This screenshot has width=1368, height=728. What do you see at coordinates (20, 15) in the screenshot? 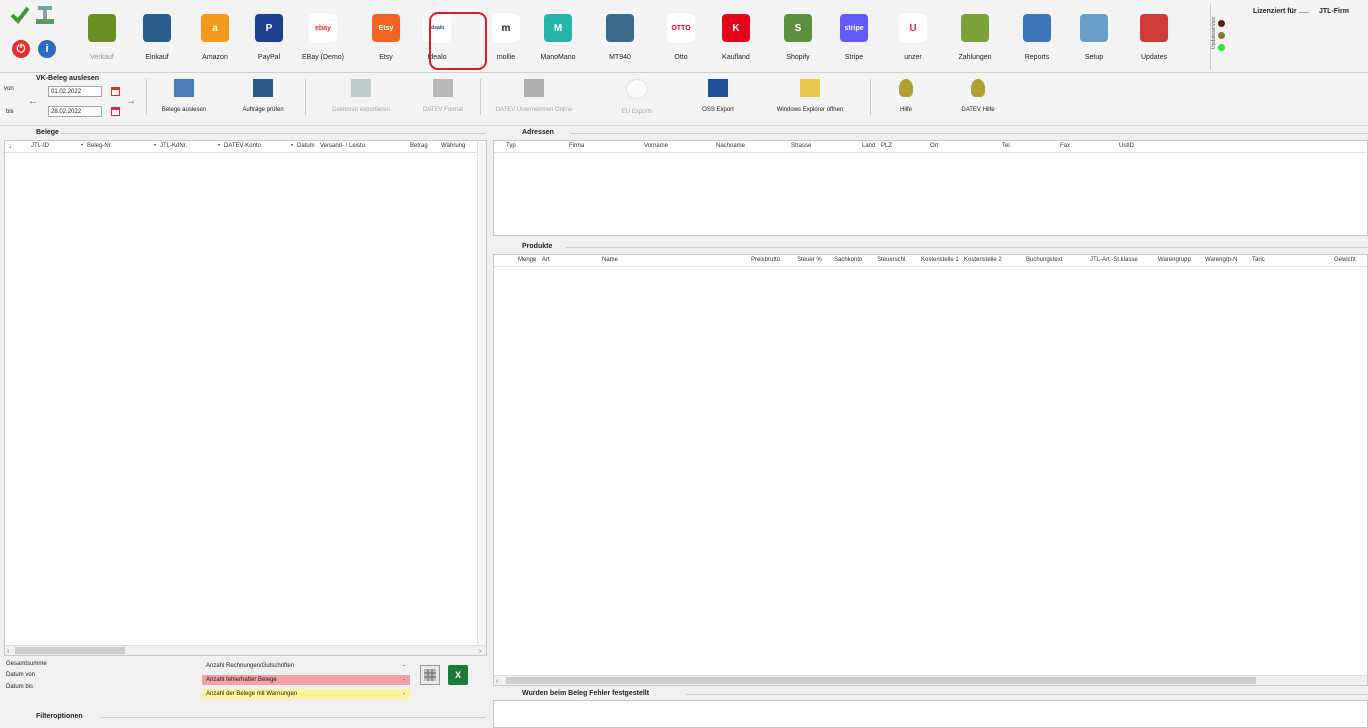
I see `checkmark-icon` at bounding box center [20, 15].